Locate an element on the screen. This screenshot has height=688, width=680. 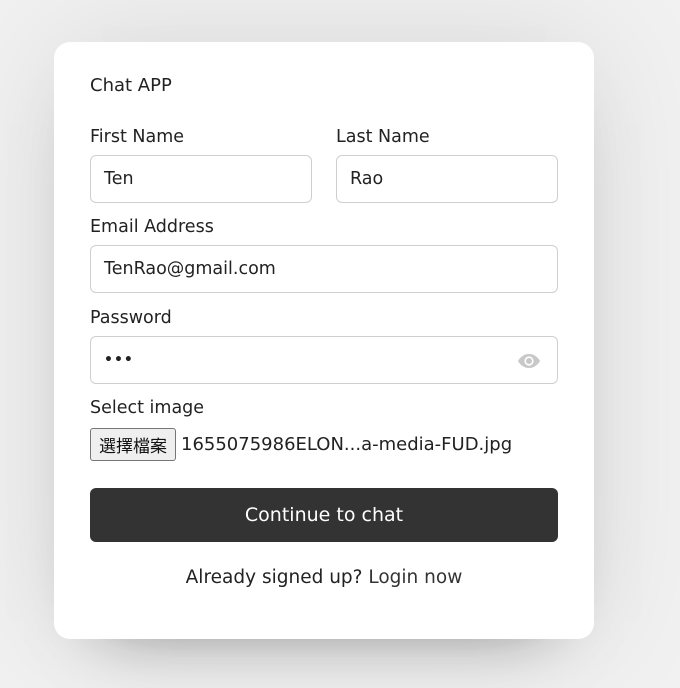
choose-file-button: 選擇檔案 is located at coordinates (133, 444).